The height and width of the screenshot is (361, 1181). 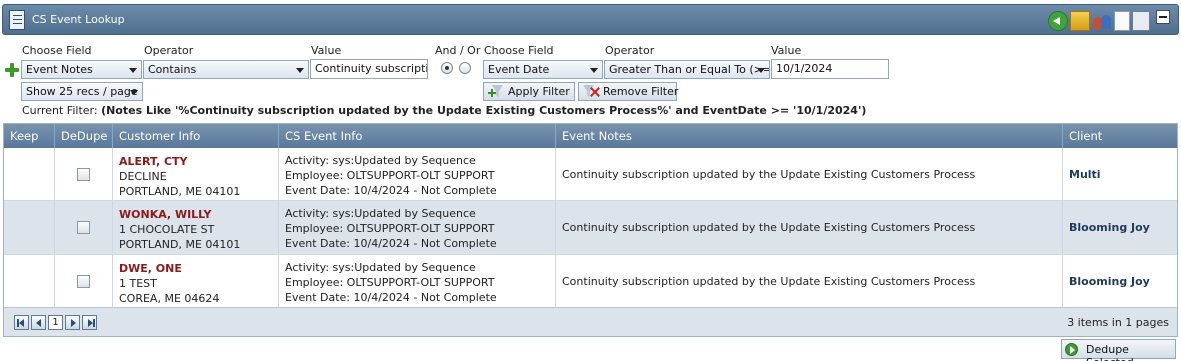 What do you see at coordinates (172, 69) in the screenshot?
I see `operator-select-value: Contains` at bounding box center [172, 69].